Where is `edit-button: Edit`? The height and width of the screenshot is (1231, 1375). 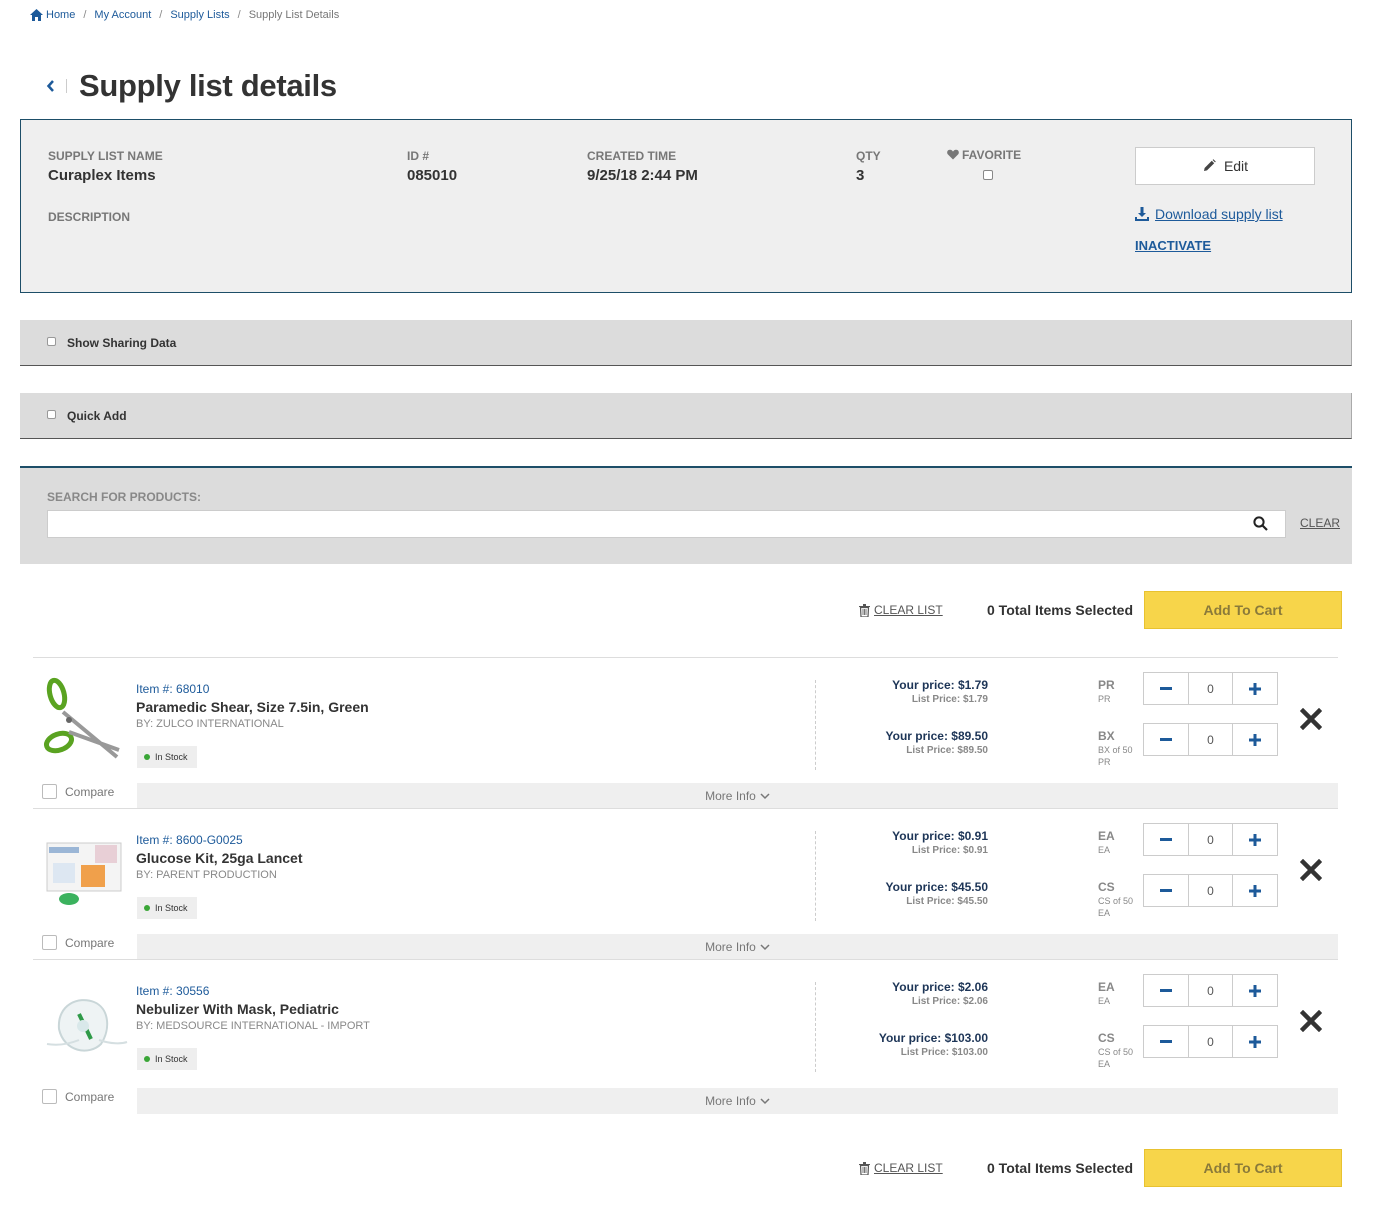
edit-button: Edit is located at coordinates (1225, 166).